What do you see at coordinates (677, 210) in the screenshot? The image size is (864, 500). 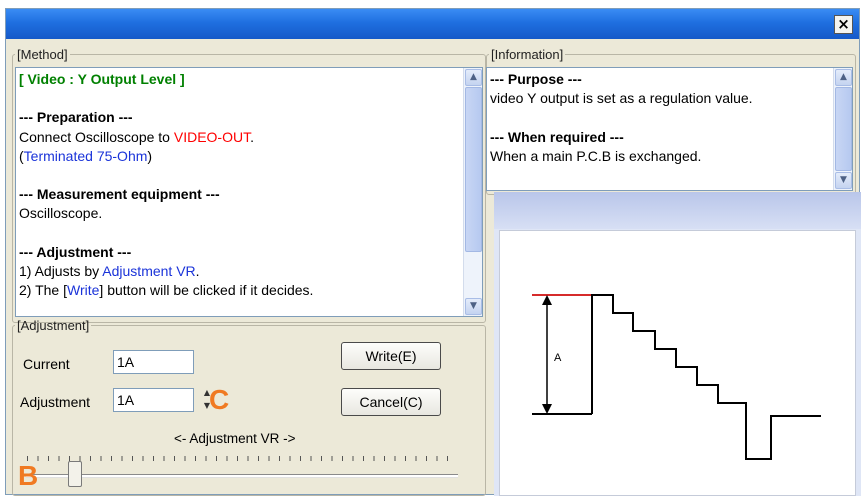 I see `waveform-panel-header` at bounding box center [677, 210].